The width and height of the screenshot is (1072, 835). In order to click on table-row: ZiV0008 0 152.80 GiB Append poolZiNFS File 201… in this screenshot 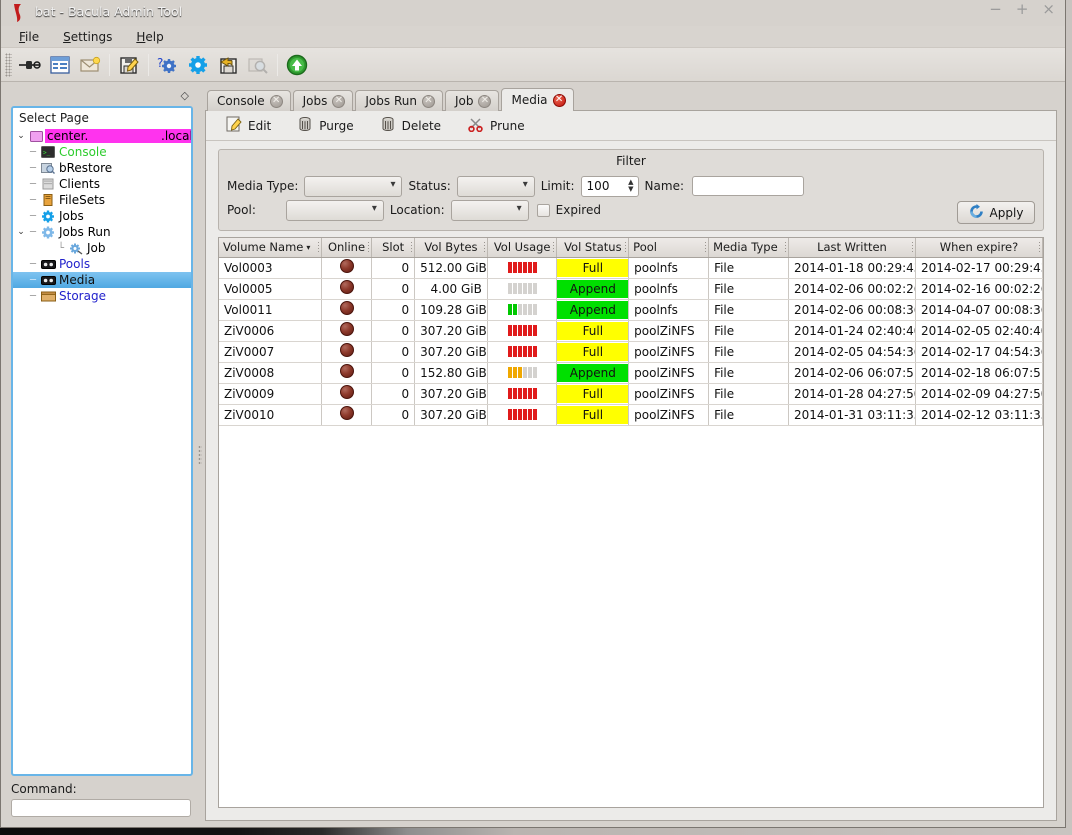, I will do `click(631, 373)`.